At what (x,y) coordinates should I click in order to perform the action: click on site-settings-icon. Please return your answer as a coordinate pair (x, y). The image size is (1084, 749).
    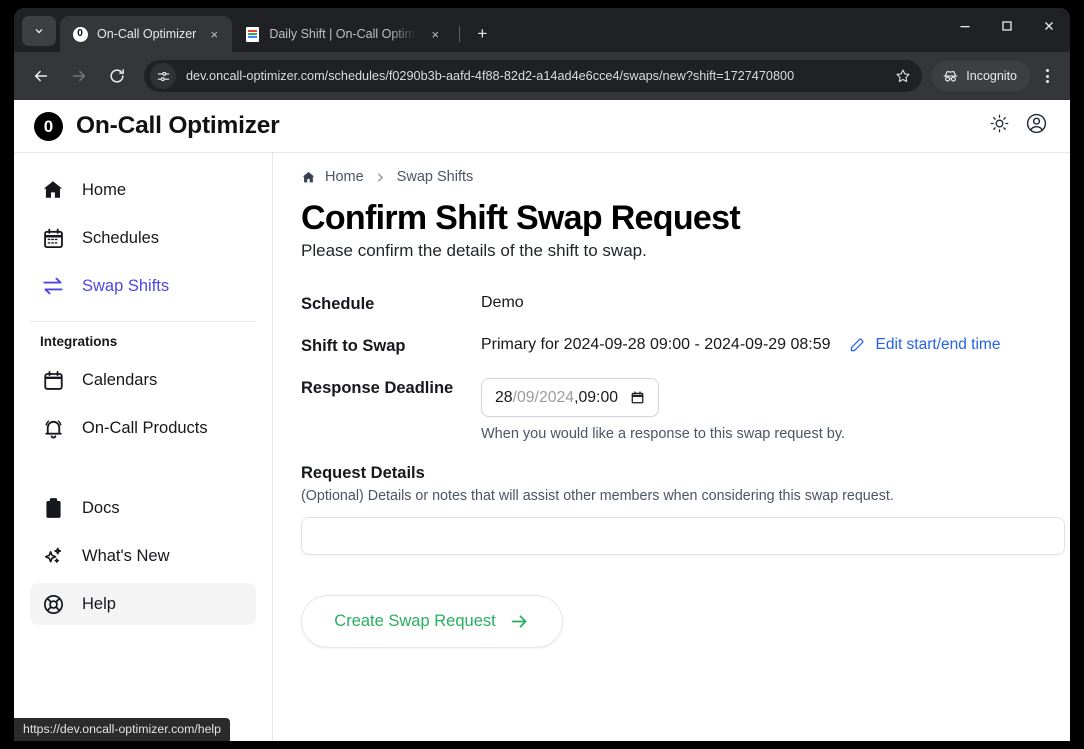
    Looking at the image, I should click on (163, 76).